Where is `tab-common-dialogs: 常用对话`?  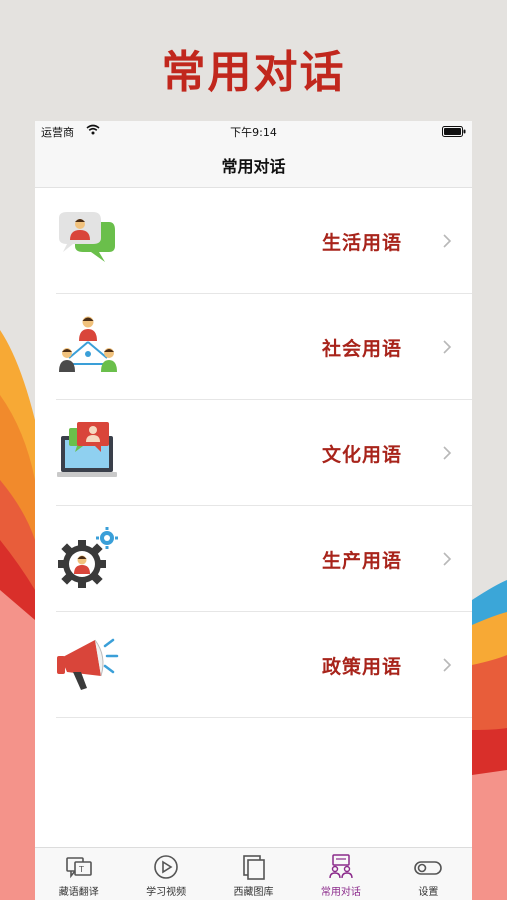
tab-common-dialogs: 常用对话 is located at coordinates (340, 874).